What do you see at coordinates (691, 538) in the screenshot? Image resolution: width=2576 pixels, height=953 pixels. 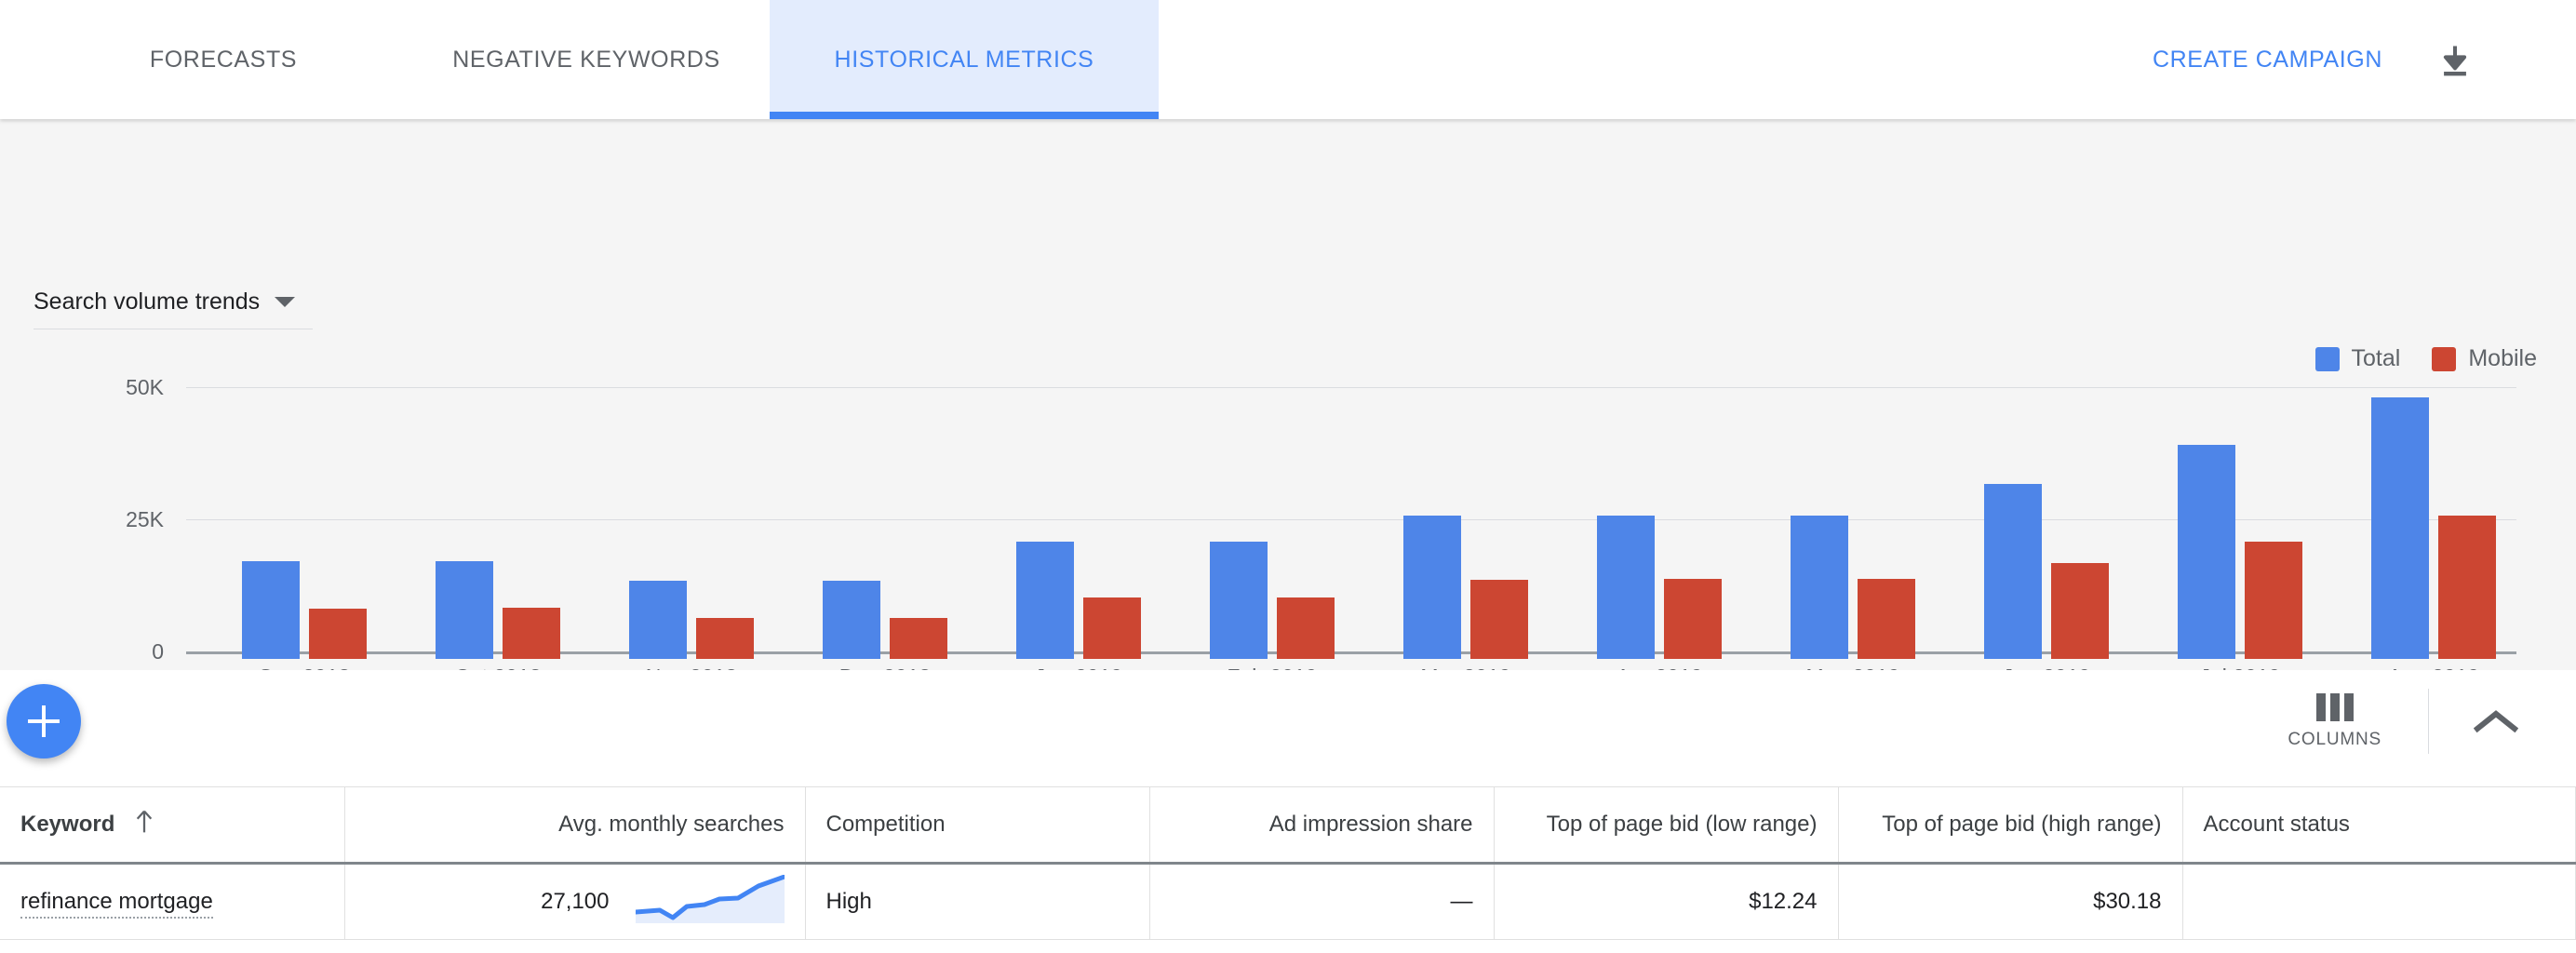 I see `bar-group: Nov 2018` at bounding box center [691, 538].